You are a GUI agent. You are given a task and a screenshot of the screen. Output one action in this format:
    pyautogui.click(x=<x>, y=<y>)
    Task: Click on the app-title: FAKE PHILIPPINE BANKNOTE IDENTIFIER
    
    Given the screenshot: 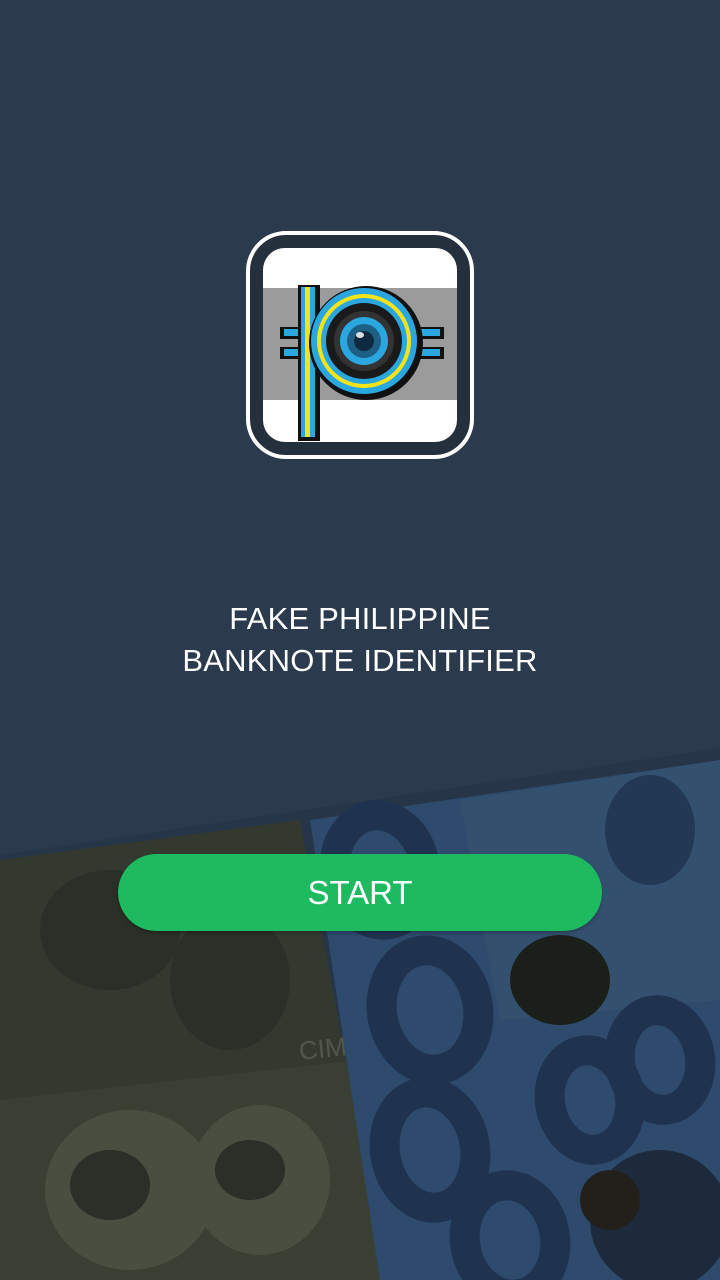 What is the action you would take?
    pyautogui.click(x=360, y=640)
    